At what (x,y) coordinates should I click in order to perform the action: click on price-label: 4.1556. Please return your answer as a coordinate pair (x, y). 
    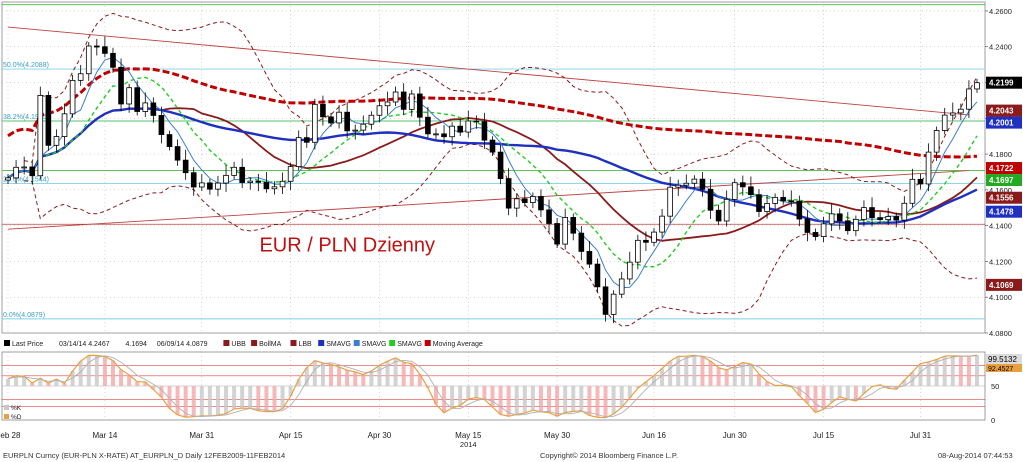
    Looking at the image, I should click on (1001, 198).